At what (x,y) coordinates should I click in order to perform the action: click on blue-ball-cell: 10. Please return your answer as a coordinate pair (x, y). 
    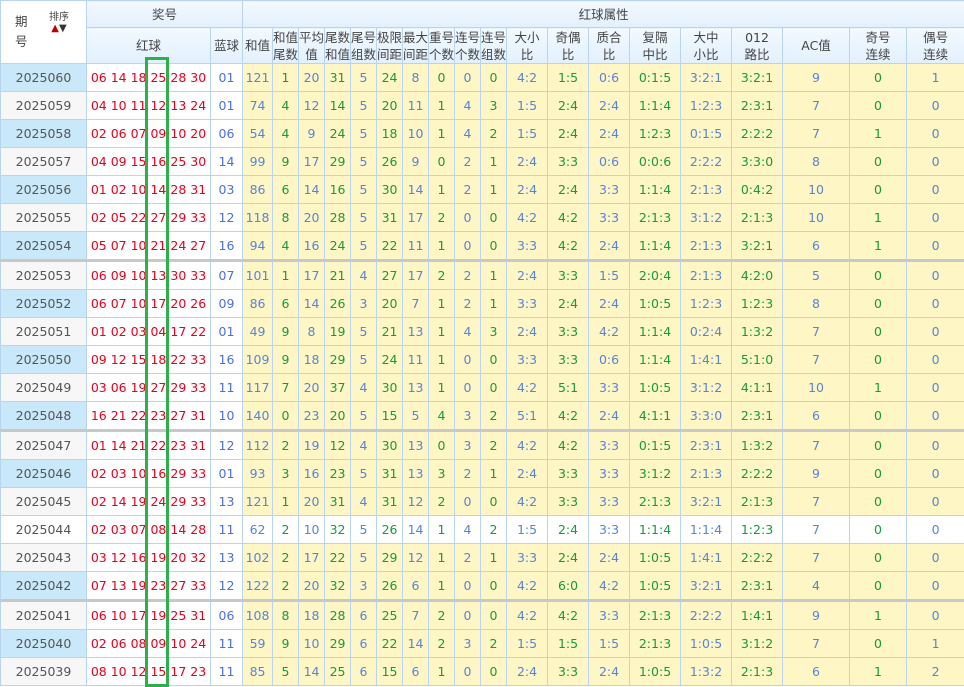
    Looking at the image, I should click on (227, 416).